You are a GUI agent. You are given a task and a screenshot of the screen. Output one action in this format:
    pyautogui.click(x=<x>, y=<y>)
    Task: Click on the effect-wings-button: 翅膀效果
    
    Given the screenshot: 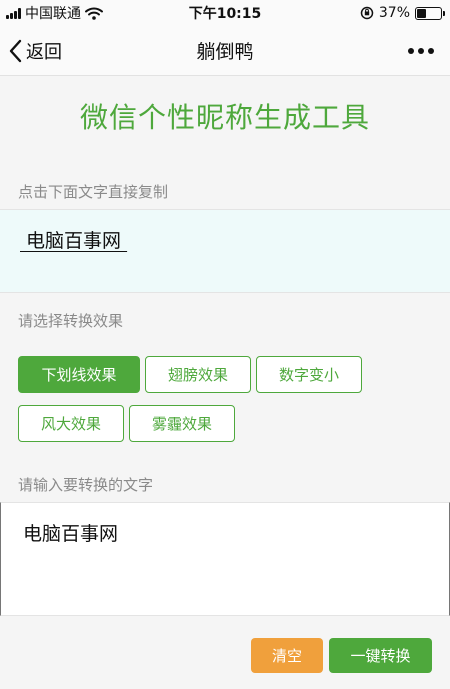 What is the action you would take?
    pyautogui.click(x=198, y=374)
    